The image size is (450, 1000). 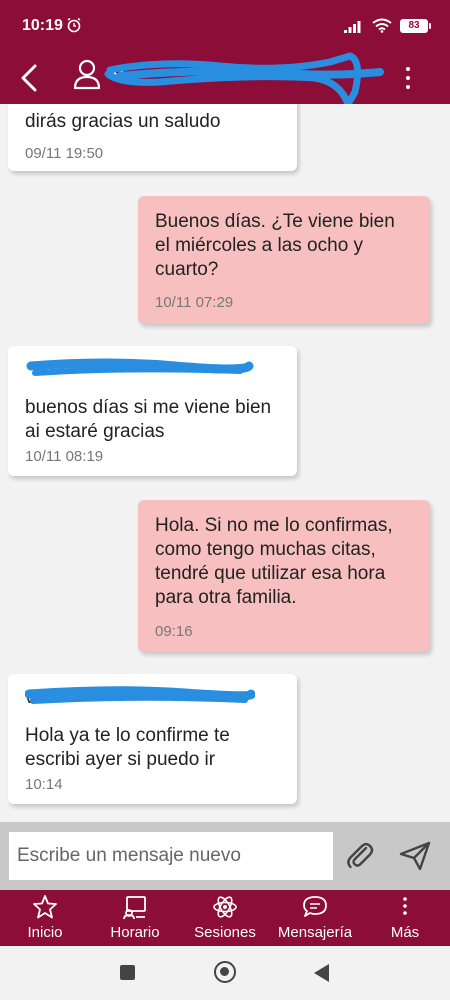 I want to click on home-button, so click(x=225, y=972).